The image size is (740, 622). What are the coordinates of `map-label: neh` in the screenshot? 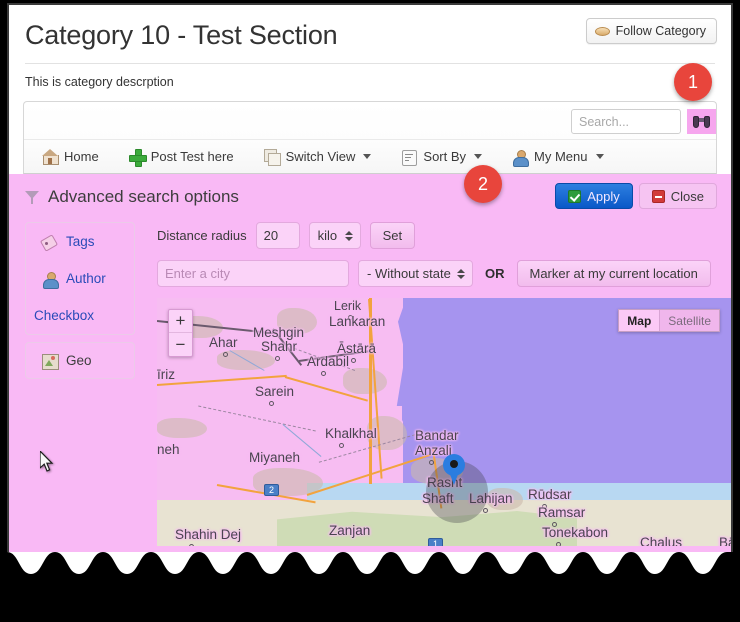 It's located at (168, 449).